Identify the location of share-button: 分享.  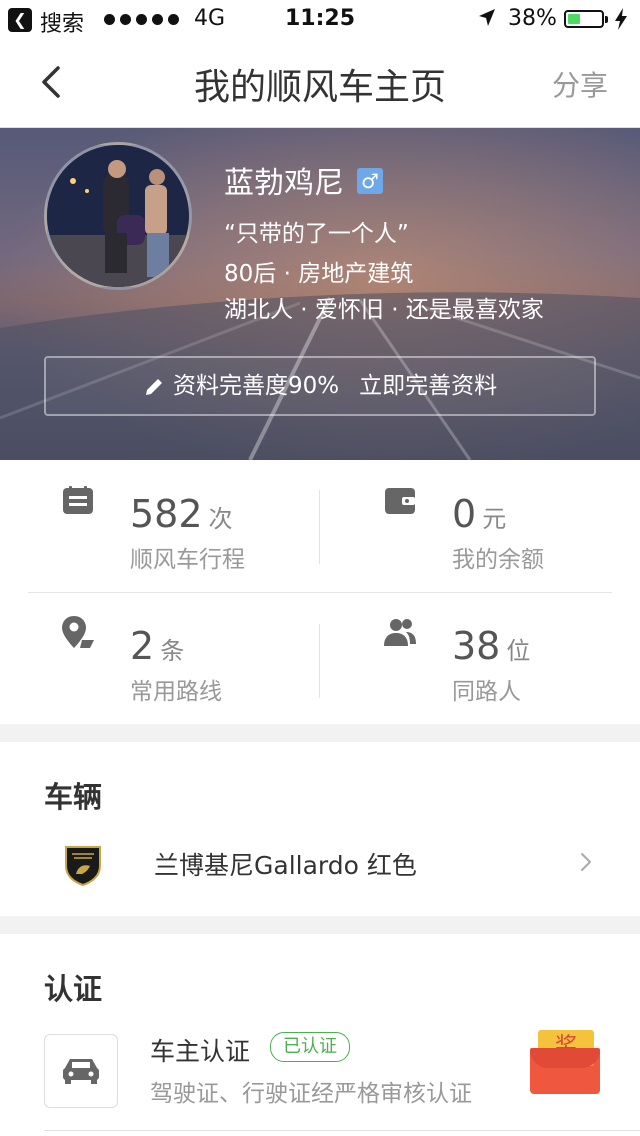
(580, 84).